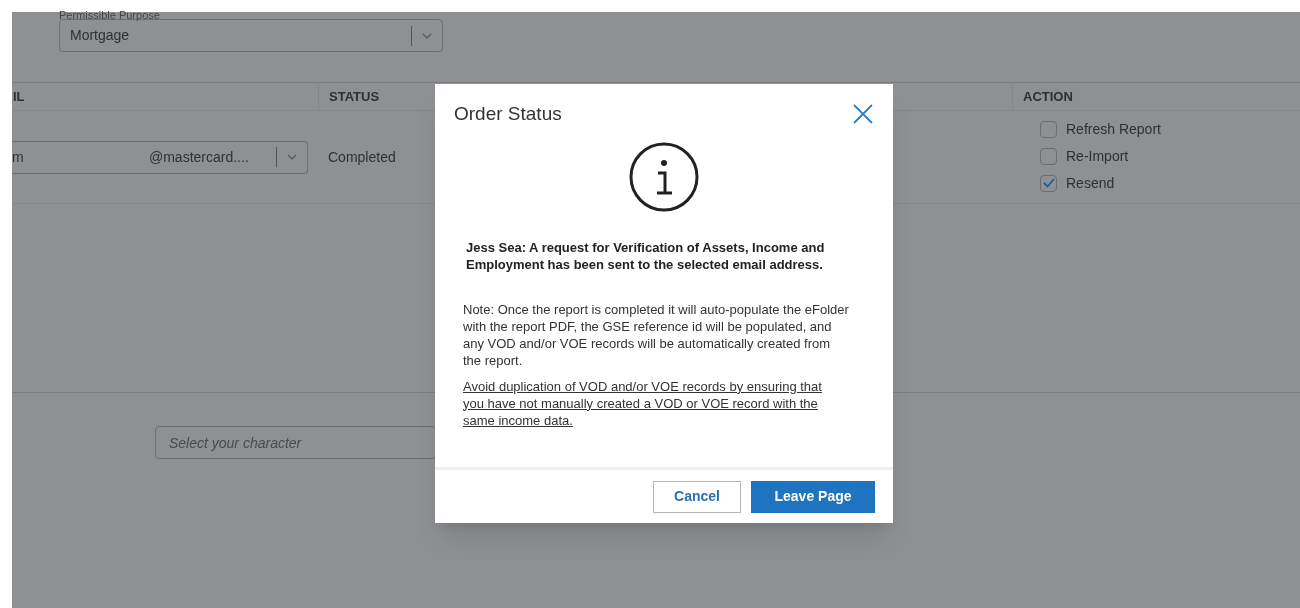 The width and height of the screenshot is (1300, 608). I want to click on dialog-link: Avoid duplication of VOD and/or VOE records by ensuring that you have not manually created a VOD or VOE record with the same income data., so click(653, 403).